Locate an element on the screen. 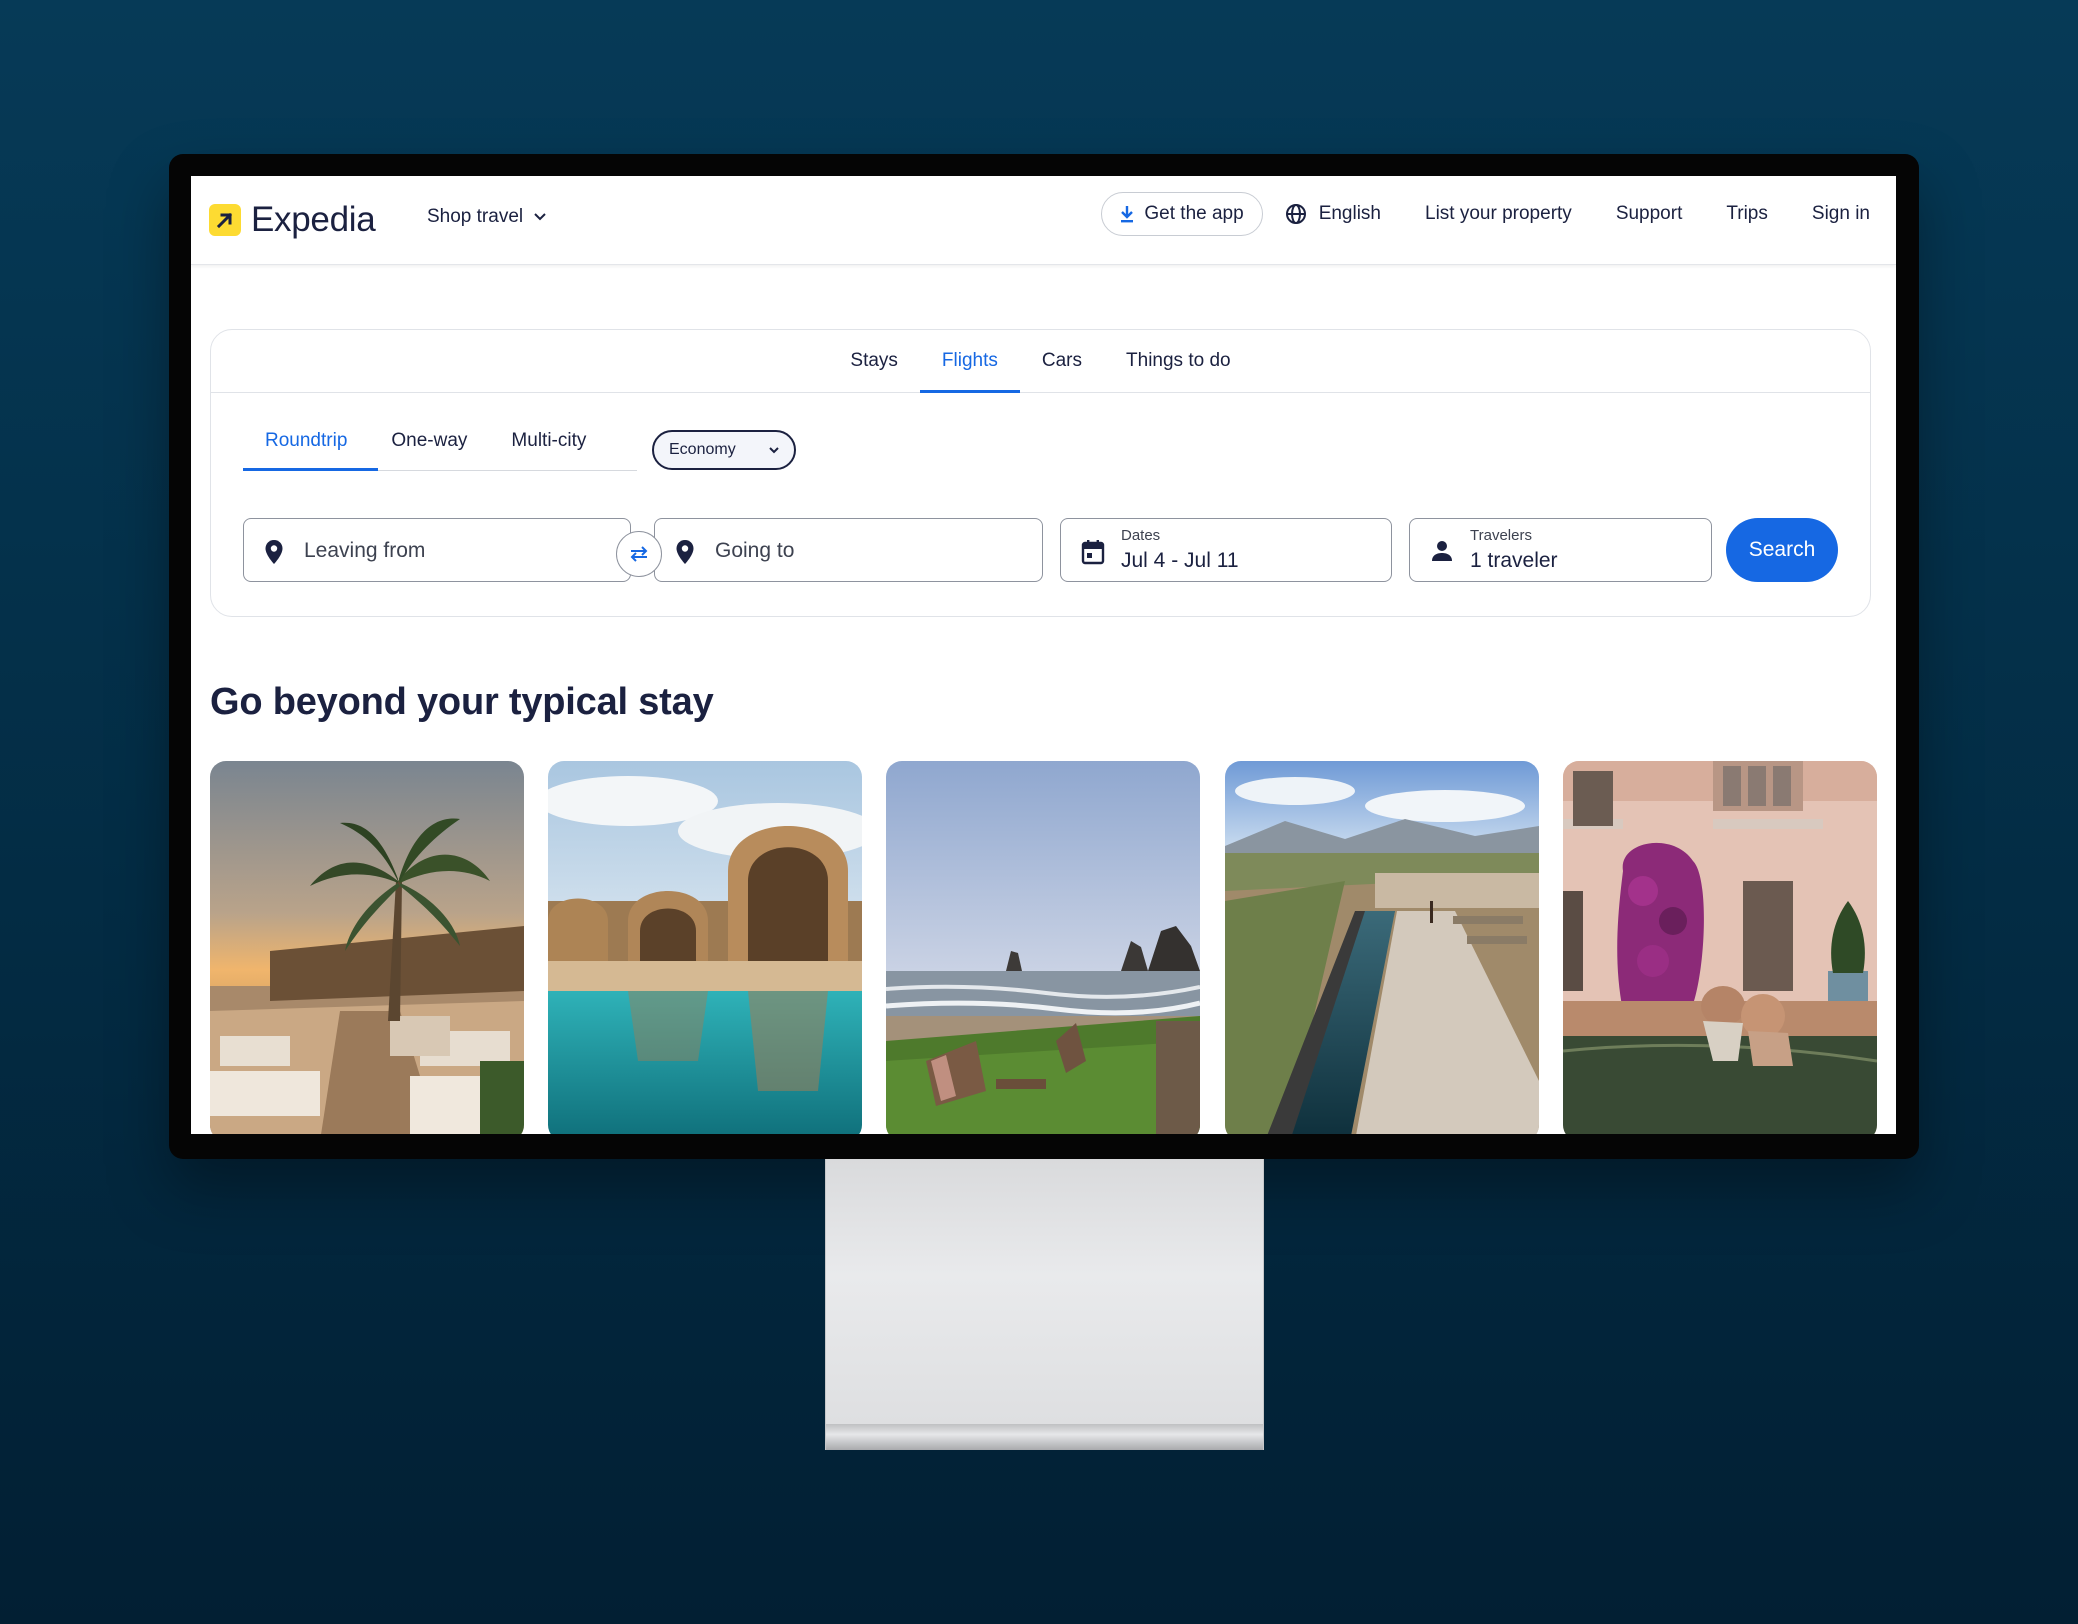  get-app-button: Get the app is located at coordinates (1182, 214).